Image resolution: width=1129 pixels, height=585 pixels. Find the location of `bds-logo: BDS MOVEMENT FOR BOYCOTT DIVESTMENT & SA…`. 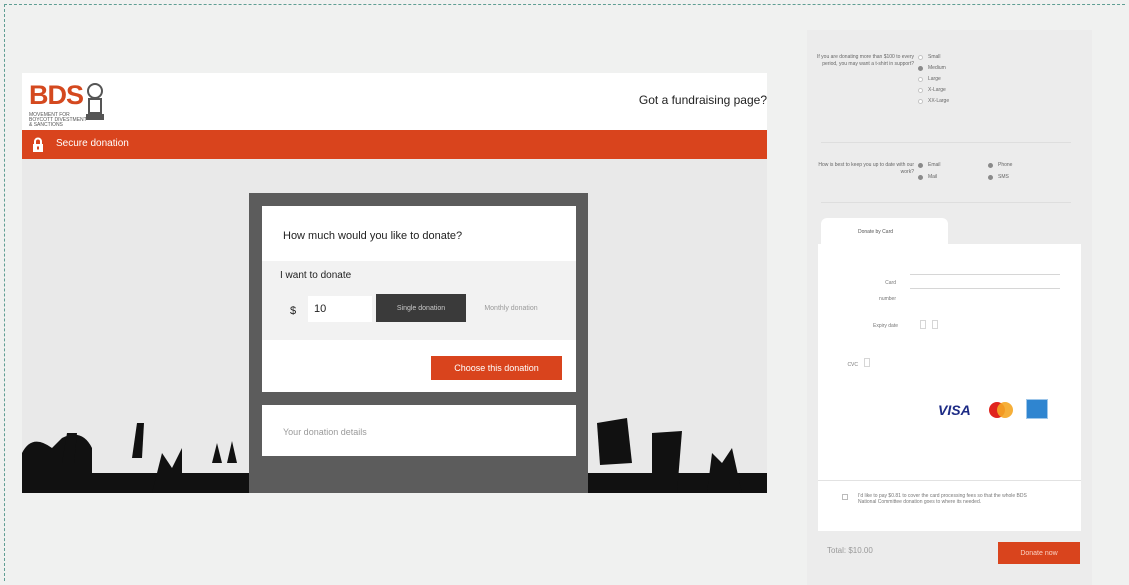

bds-logo: BDS MOVEMENT FOR BOYCOTT DIVESTMENT & SA… is located at coordinates (71, 104).